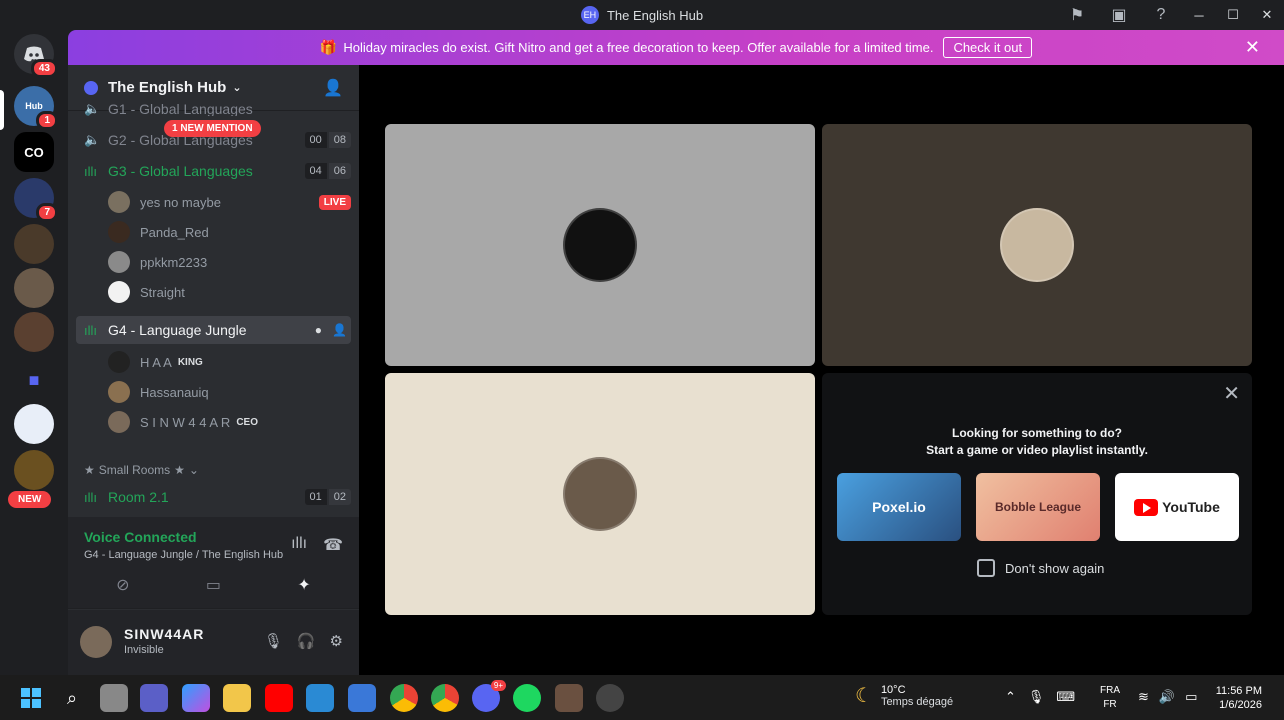  What do you see at coordinates (30, 499) in the screenshot?
I see `new-badge: NEW` at bounding box center [30, 499].